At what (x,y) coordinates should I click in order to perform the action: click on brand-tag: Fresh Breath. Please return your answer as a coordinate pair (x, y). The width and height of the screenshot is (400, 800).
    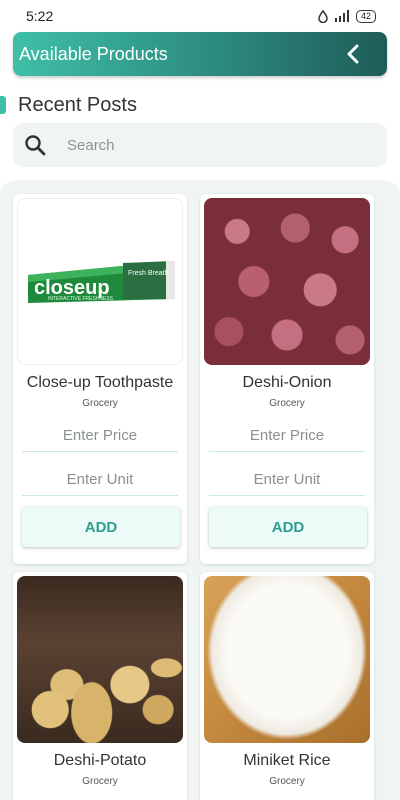
    Looking at the image, I should click on (148, 273).